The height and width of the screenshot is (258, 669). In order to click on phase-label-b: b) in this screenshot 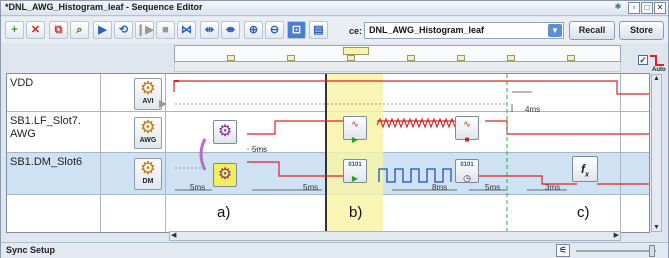, I will do `click(356, 212)`.